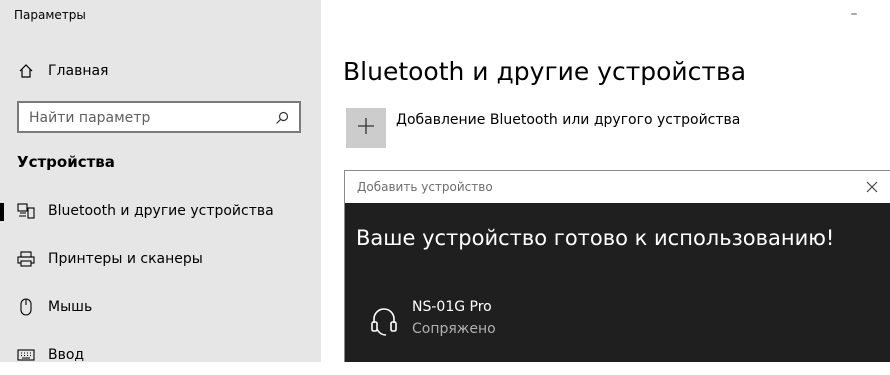  Describe the element at coordinates (545, 71) in the screenshot. I see `page-title: Bluetooth и другие устройства` at that location.